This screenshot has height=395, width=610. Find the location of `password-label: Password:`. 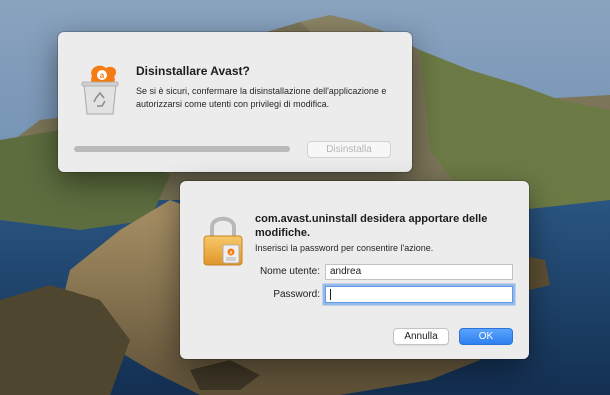

password-label: Password: is located at coordinates (296, 294).